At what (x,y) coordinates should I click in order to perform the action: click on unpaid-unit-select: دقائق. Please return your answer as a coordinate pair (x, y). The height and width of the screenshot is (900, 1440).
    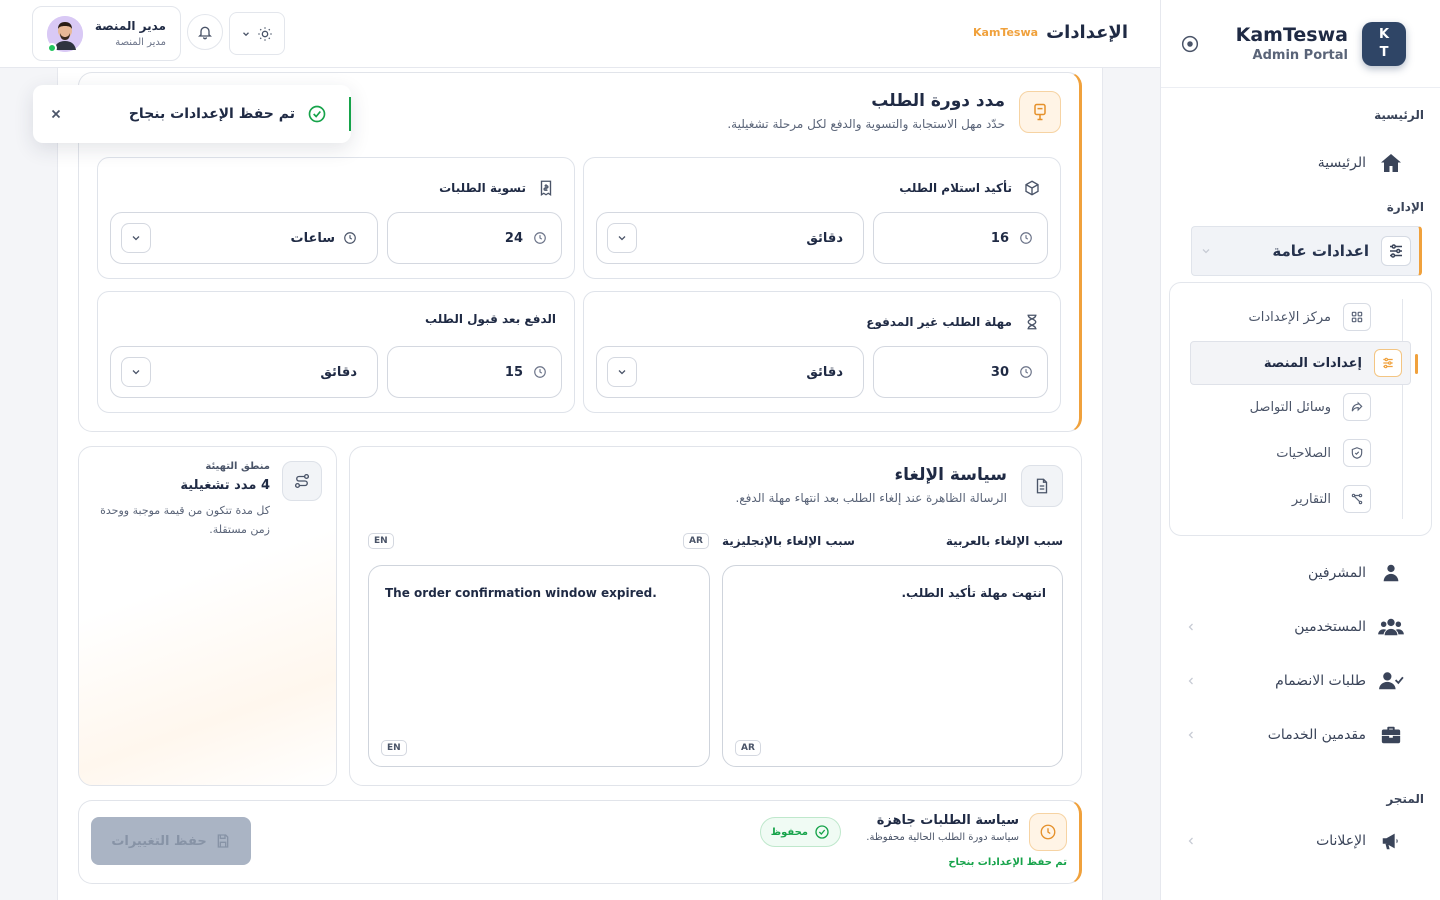
    Looking at the image, I should click on (730, 372).